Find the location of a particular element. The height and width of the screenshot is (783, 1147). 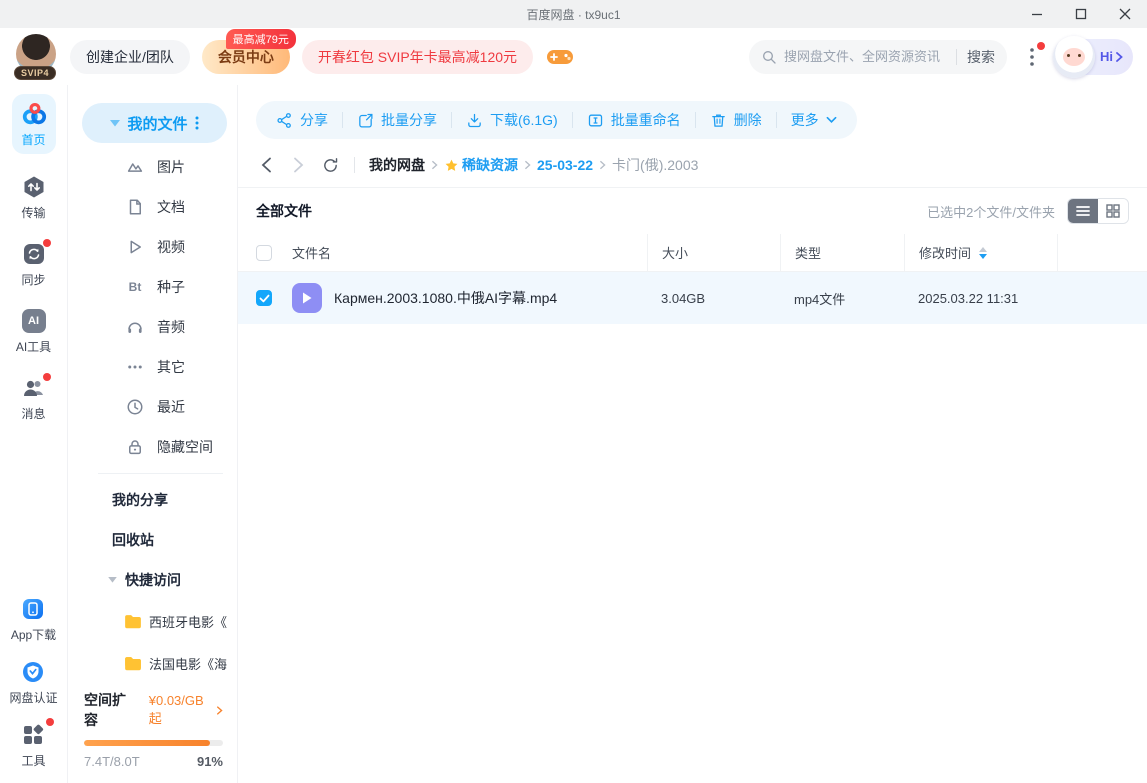

storage-progress-fill is located at coordinates (147, 743).